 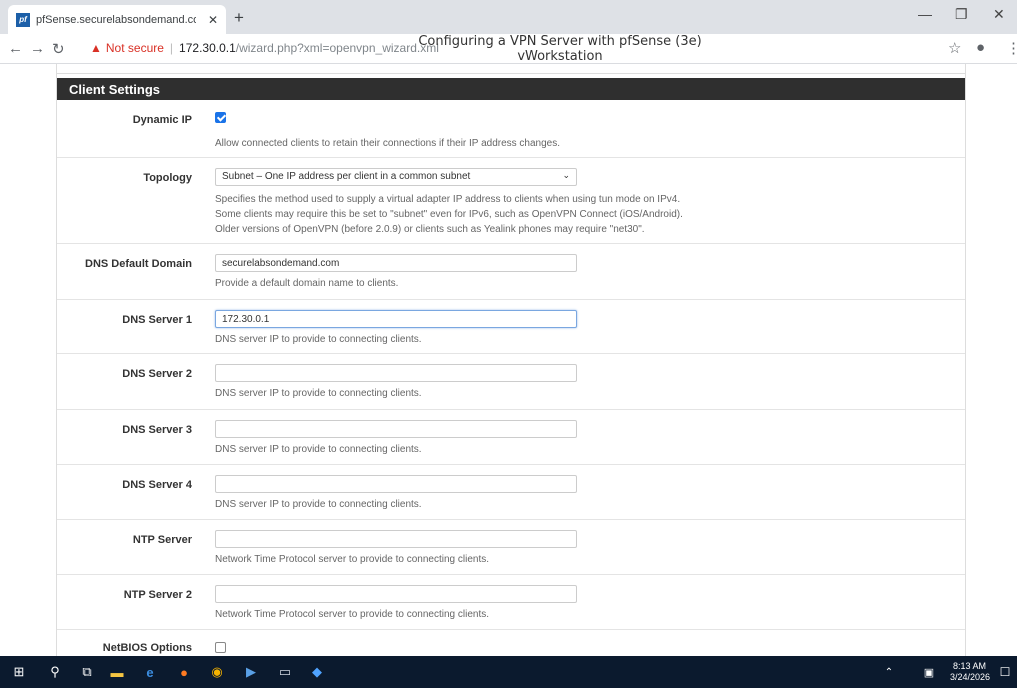 What do you see at coordinates (117, 672) in the screenshot?
I see `file-explorer-icon: ▬` at bounding box center [117, 672].